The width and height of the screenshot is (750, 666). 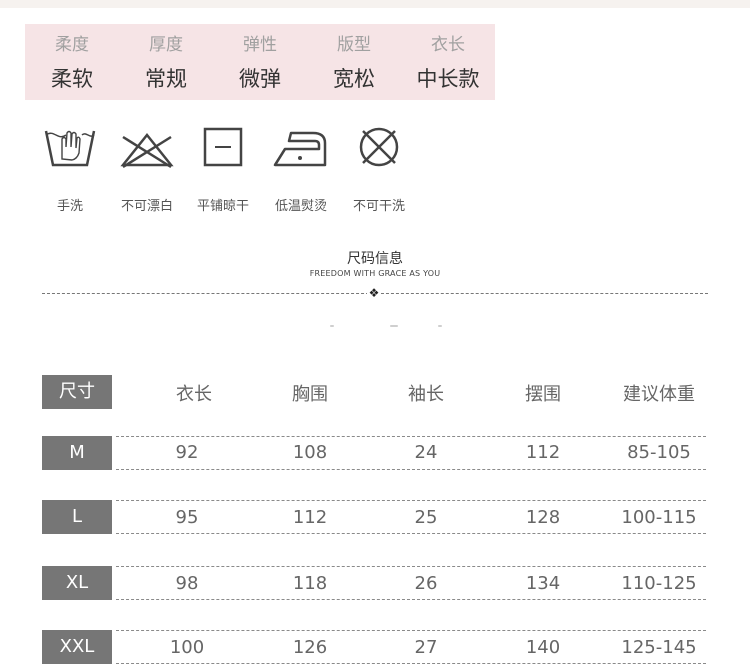 I want to click on table-cell: 126, so click(x=310, y=647).